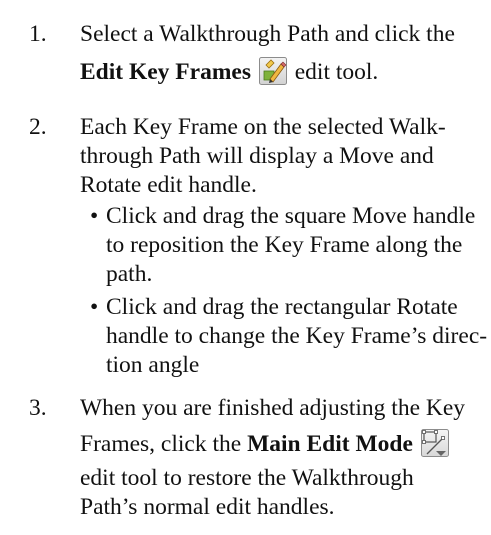  What do you see at coordinates (153, 365) in the screenshot?
I see `bullet-2-line-3: tion angle` at bounding box center [153, 365].